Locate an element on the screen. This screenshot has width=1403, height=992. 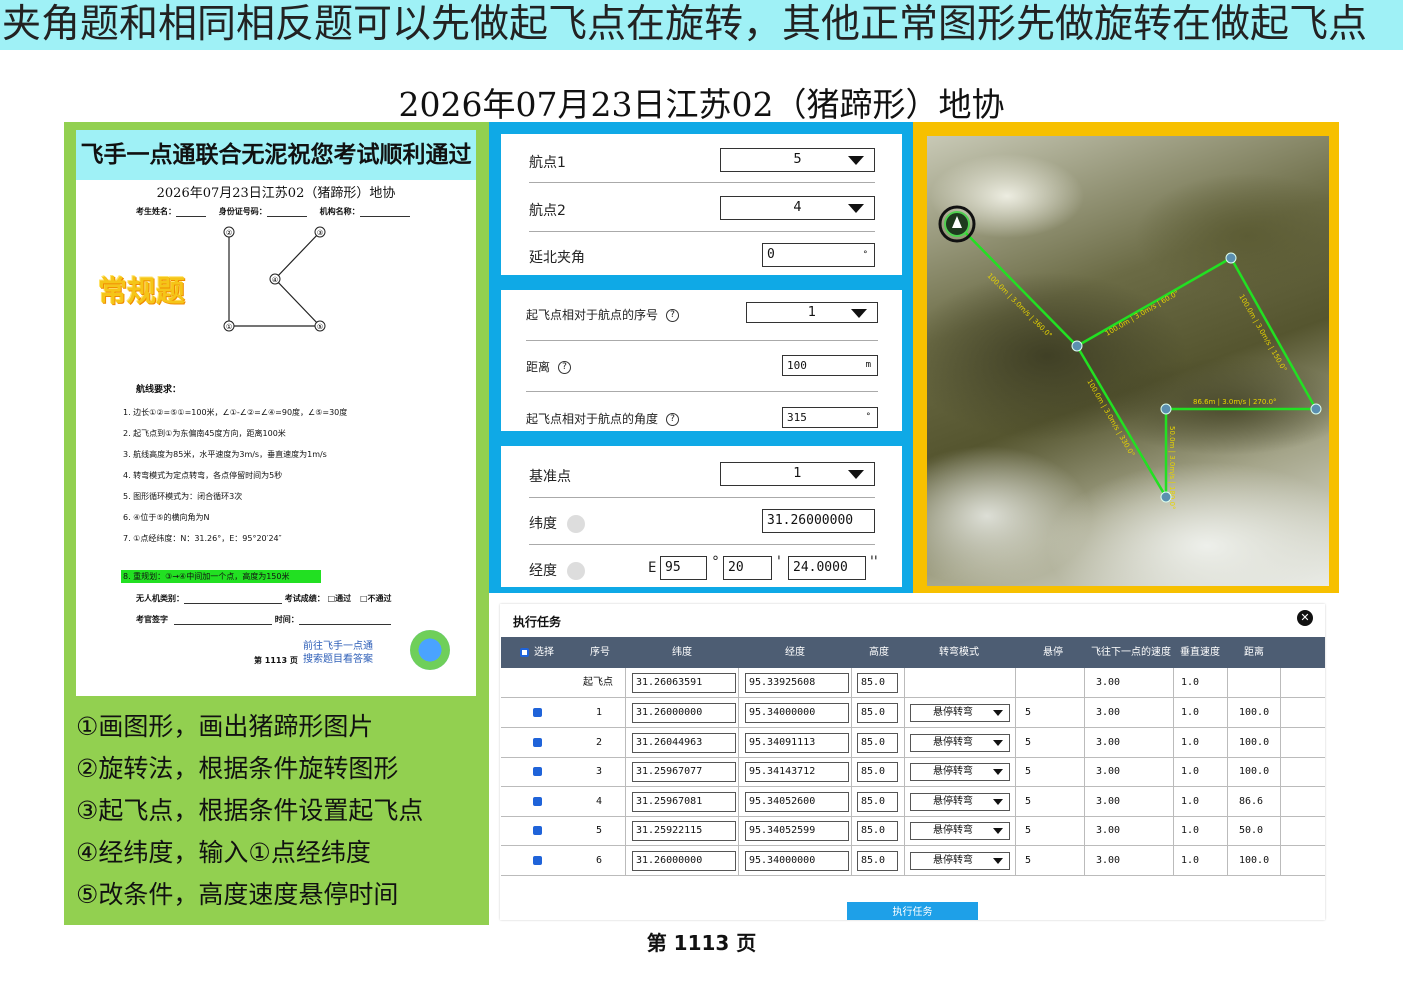
wp1-select: 5 is located at coordinates (797, 160).